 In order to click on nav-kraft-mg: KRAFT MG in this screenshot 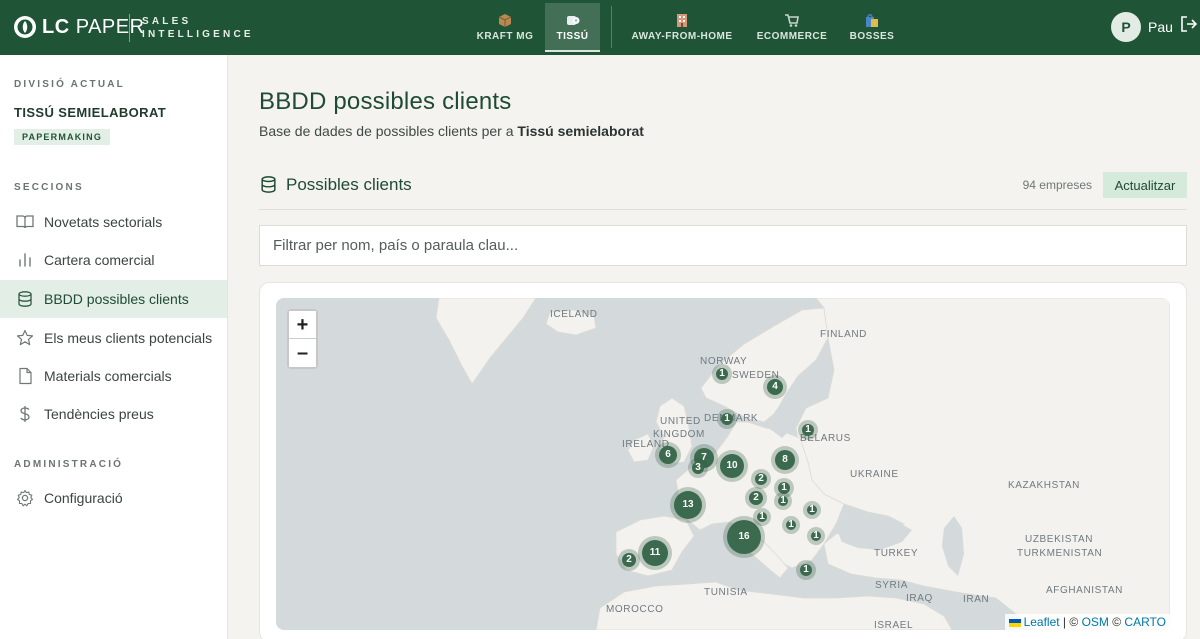, I will do `click(505, 27)`.